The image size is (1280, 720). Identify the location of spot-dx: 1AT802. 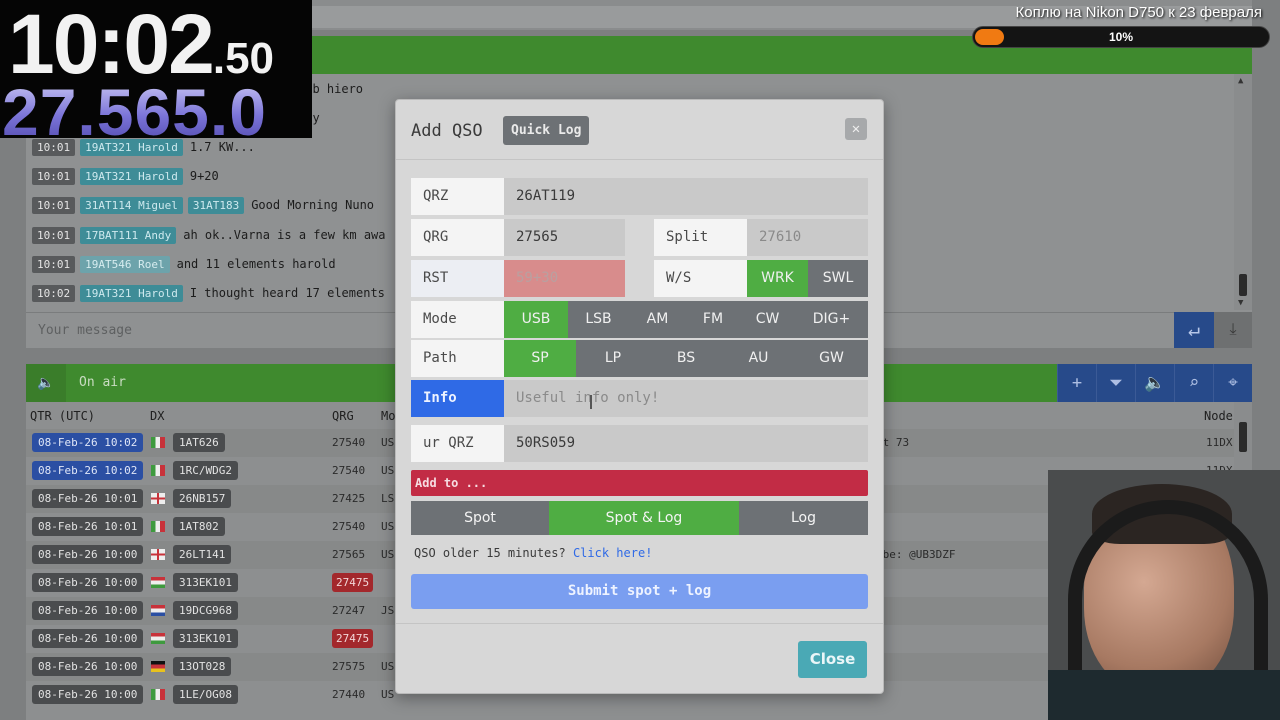
(199, 526).